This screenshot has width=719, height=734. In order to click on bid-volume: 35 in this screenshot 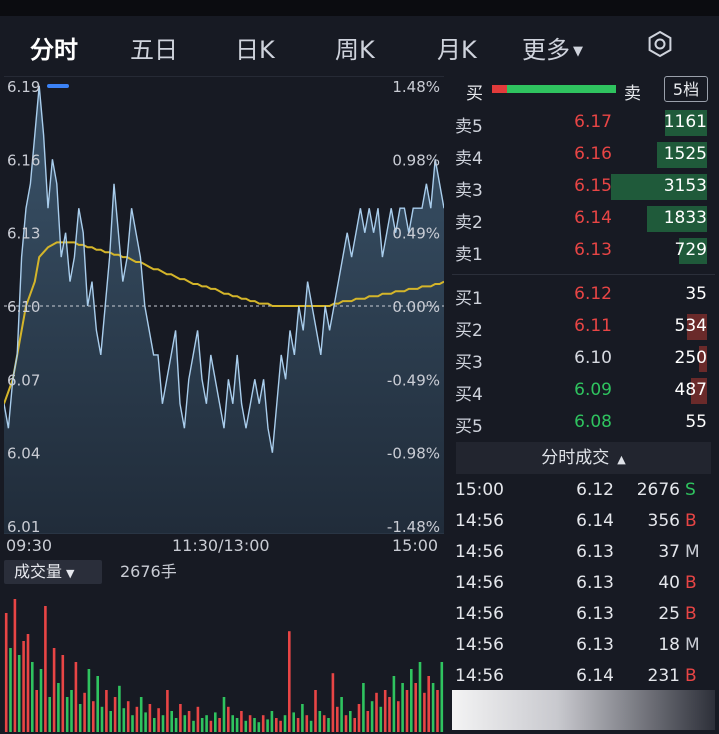, I will do `click(696, 294)`.